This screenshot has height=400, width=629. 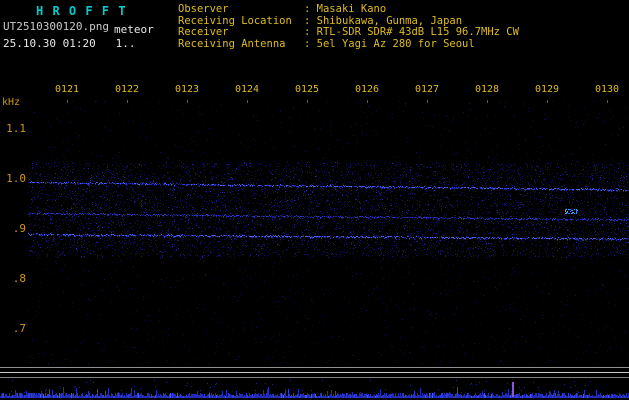 What do you see at coordinates (16, 128) in the screenshot?
I see `freq-tick-label: 1.1` at bounding box center [16, 128].